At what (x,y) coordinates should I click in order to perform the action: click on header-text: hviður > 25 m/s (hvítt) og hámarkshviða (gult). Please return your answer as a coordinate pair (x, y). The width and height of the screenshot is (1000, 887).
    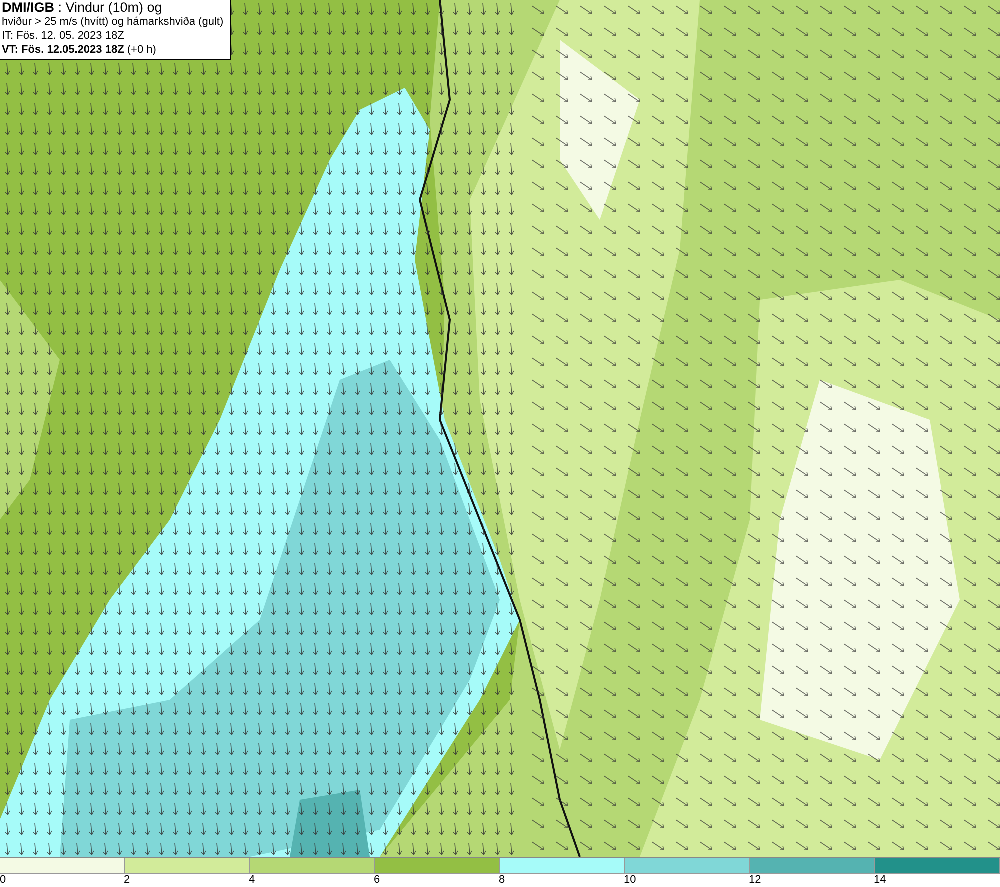
    Looking at the image, I should click on (113, 22).